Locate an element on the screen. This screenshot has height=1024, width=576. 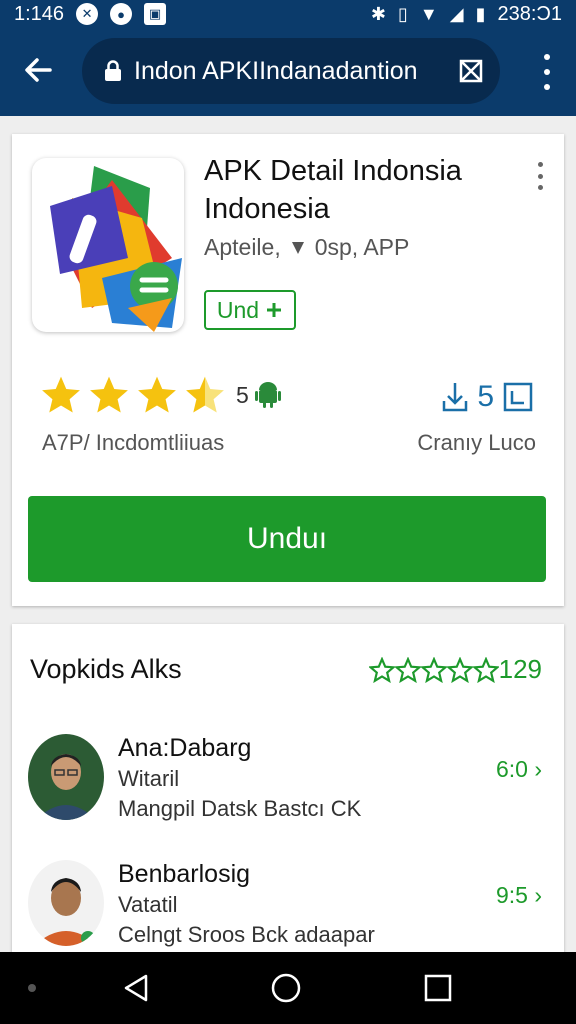
x-icon: ✕ is located at coordinates (87, 14).